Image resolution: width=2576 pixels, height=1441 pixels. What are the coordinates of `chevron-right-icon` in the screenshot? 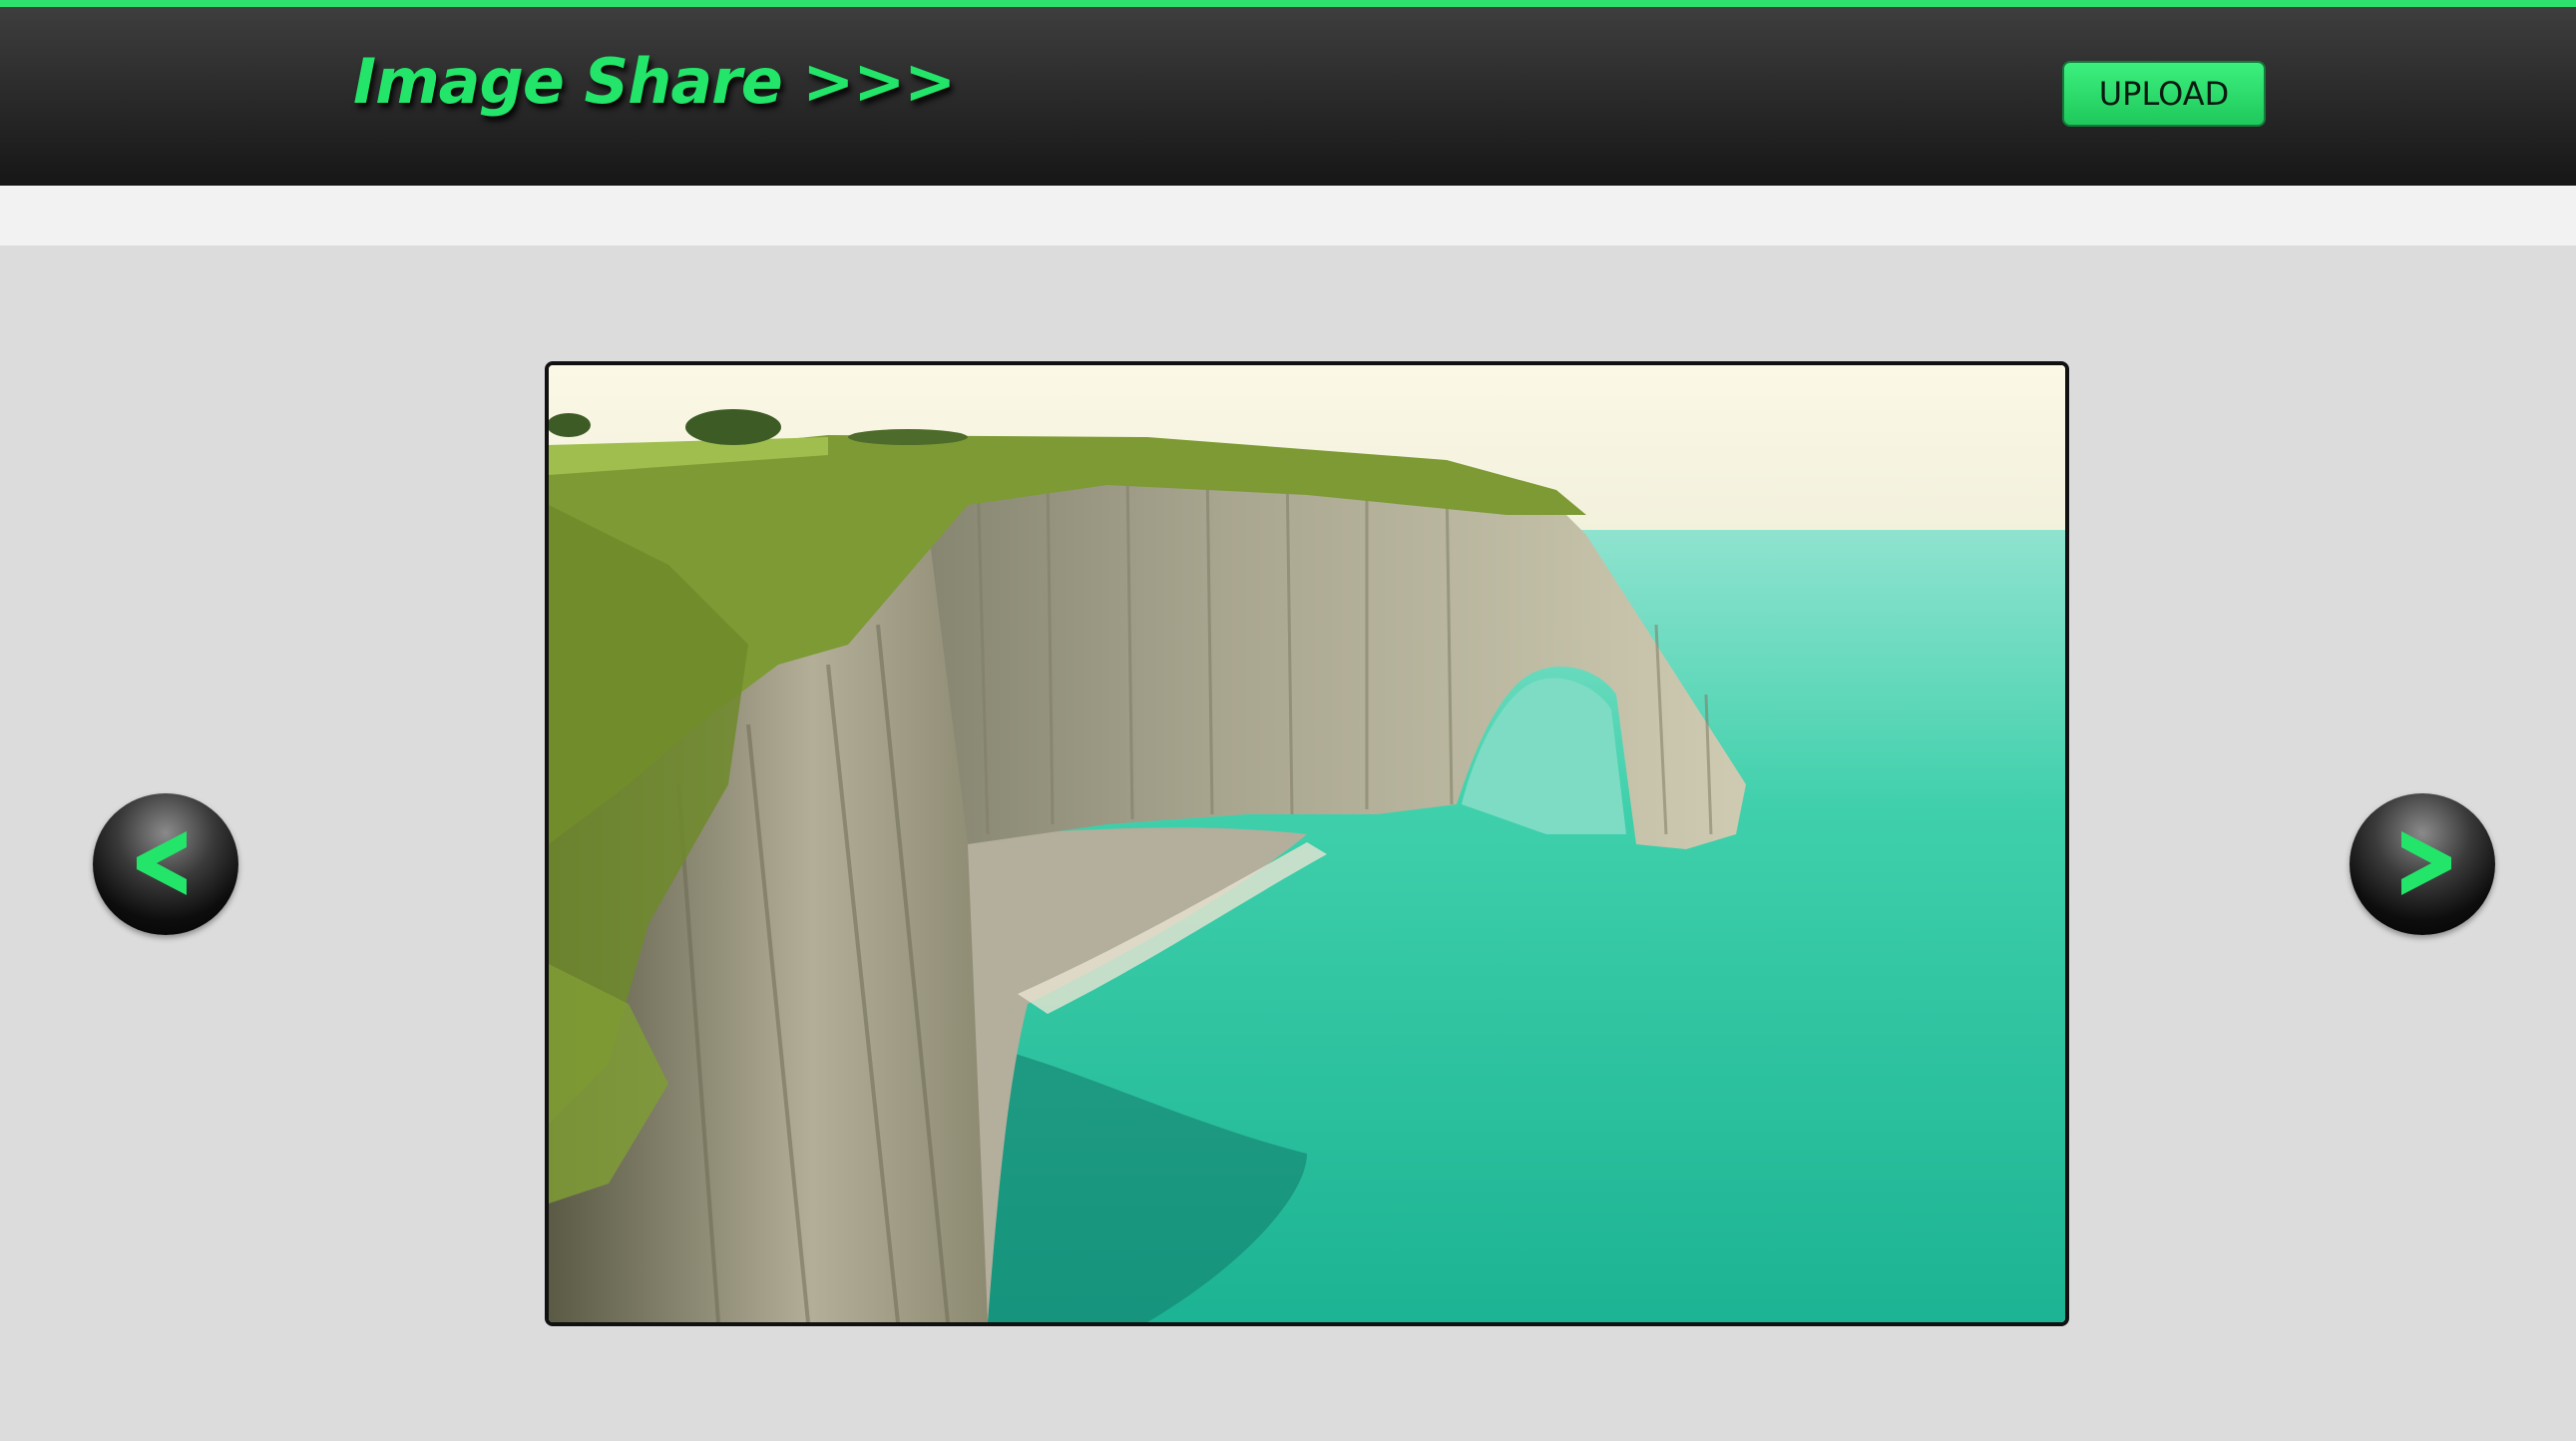 It's located at (2426, 863).